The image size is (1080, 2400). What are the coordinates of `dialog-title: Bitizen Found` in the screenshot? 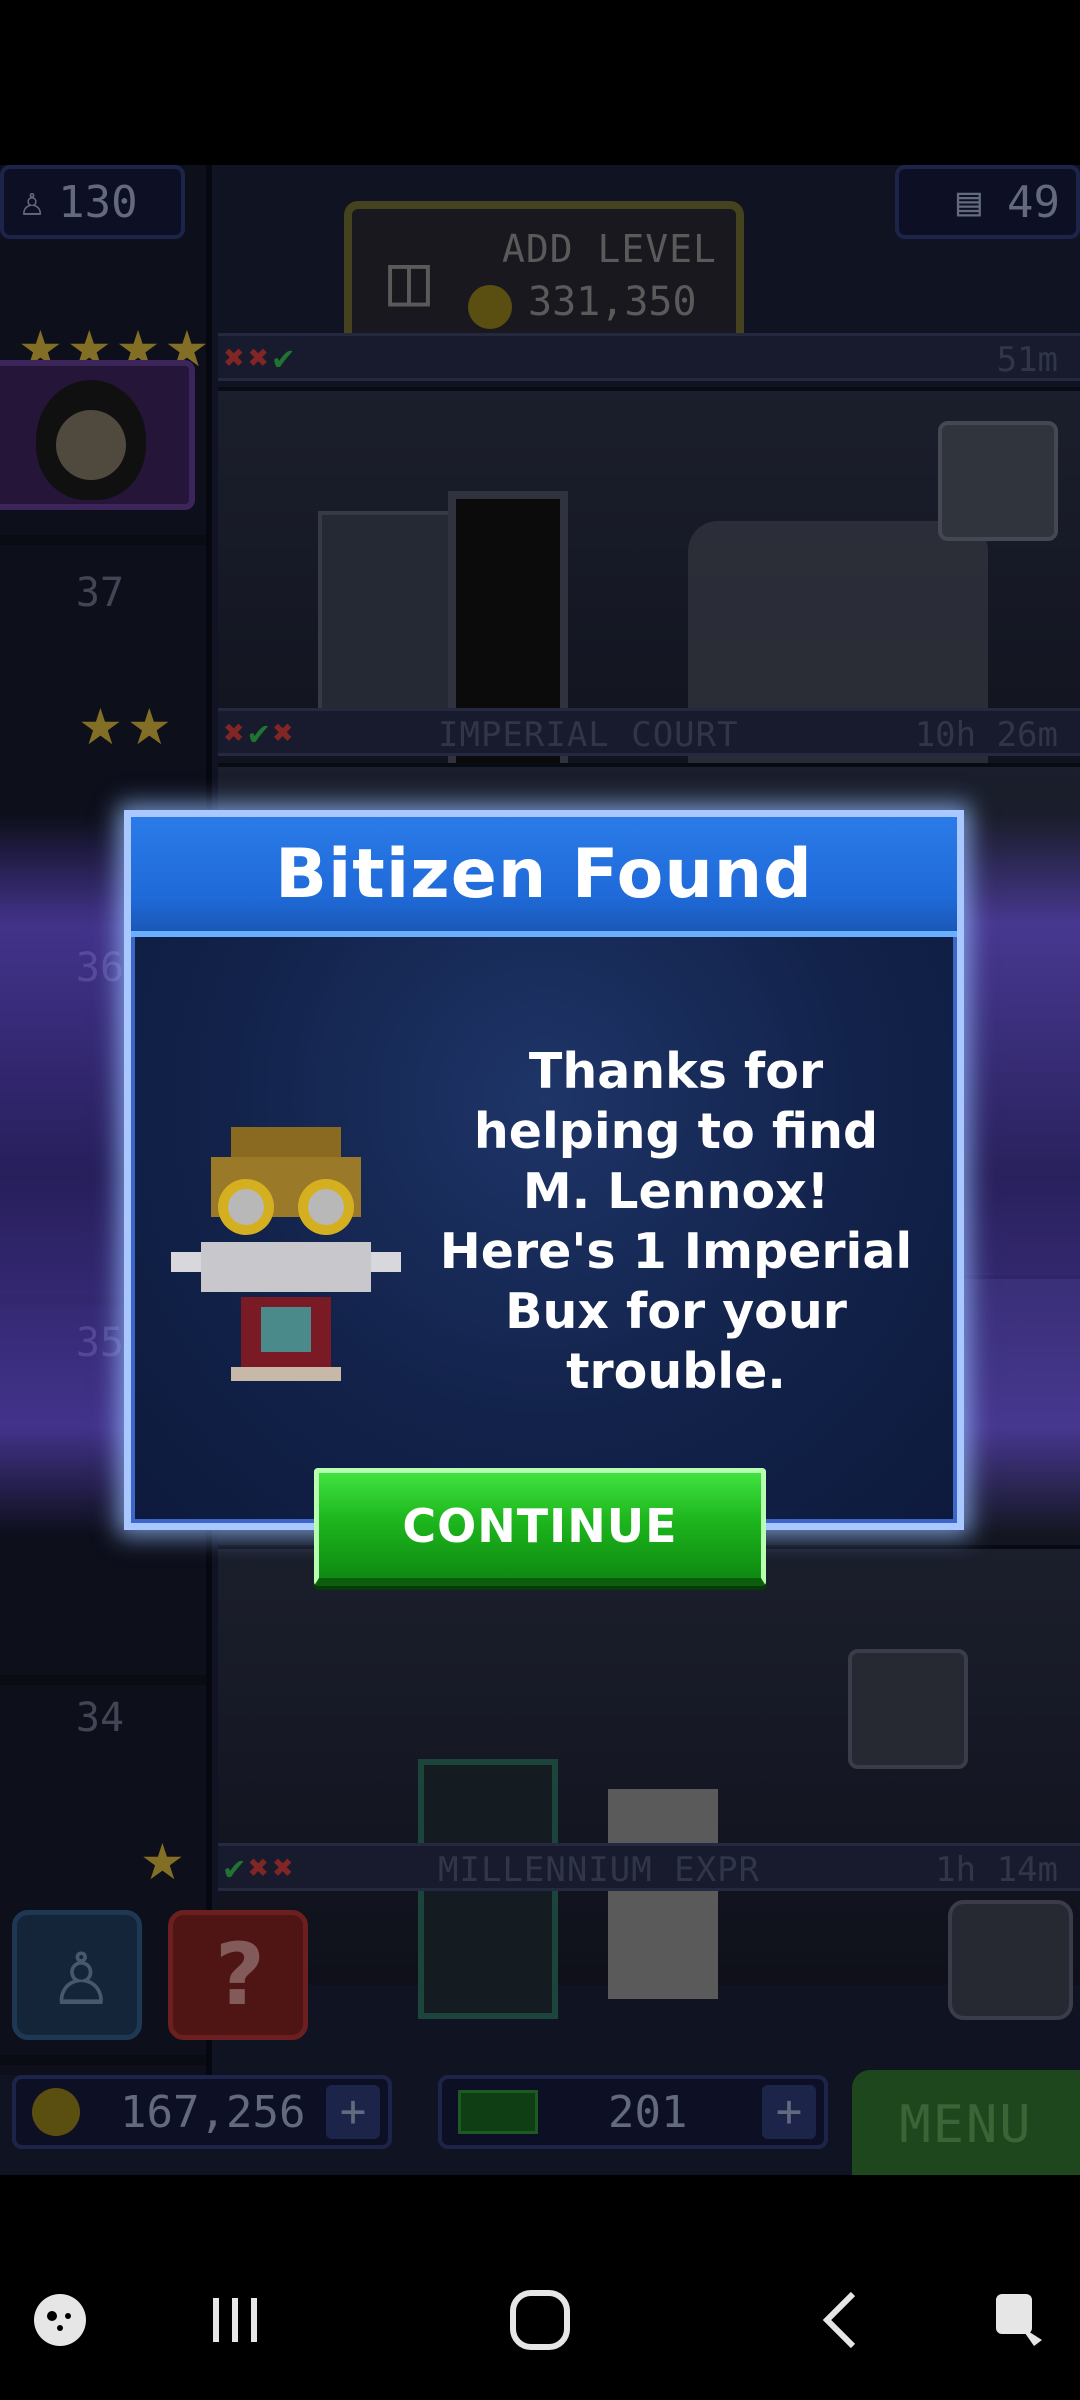 It's located at (544, 874).